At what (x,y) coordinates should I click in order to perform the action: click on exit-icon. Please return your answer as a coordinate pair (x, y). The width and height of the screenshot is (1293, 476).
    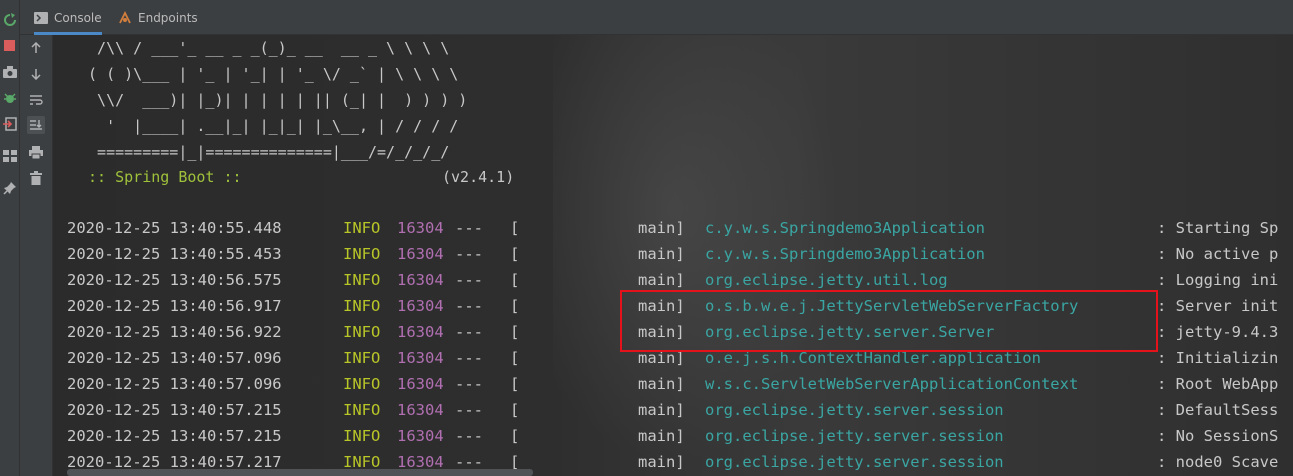
    Looking at the image, I should click on (9, 123).